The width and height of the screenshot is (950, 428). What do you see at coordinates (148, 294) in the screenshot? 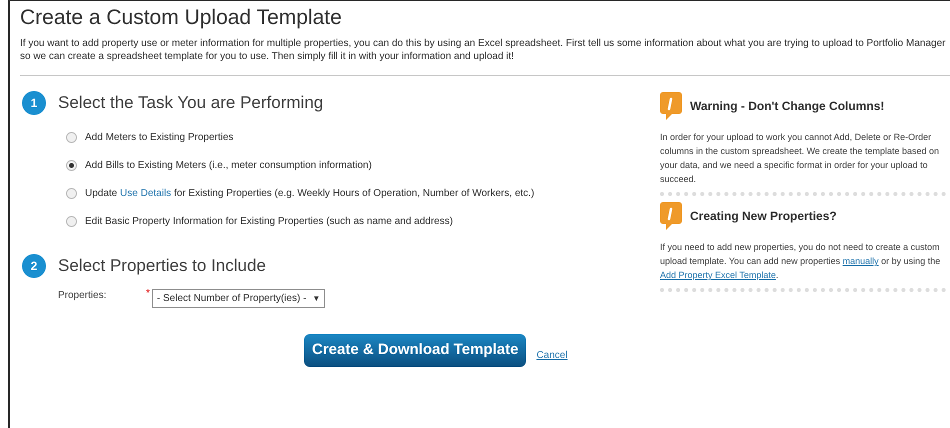
I see `required-mark: *` at bounding box center [148, 294].